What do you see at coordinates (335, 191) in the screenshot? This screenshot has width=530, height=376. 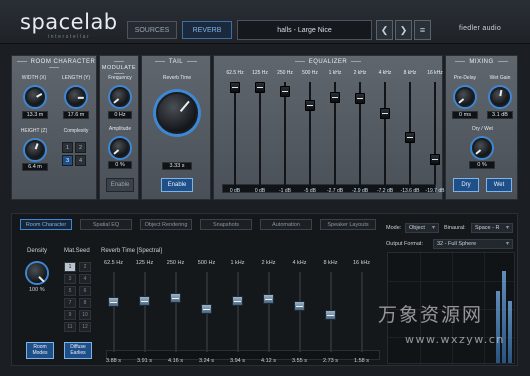 I see `eq-band-value: -2.7 dB` at bounding box center [335, 191].